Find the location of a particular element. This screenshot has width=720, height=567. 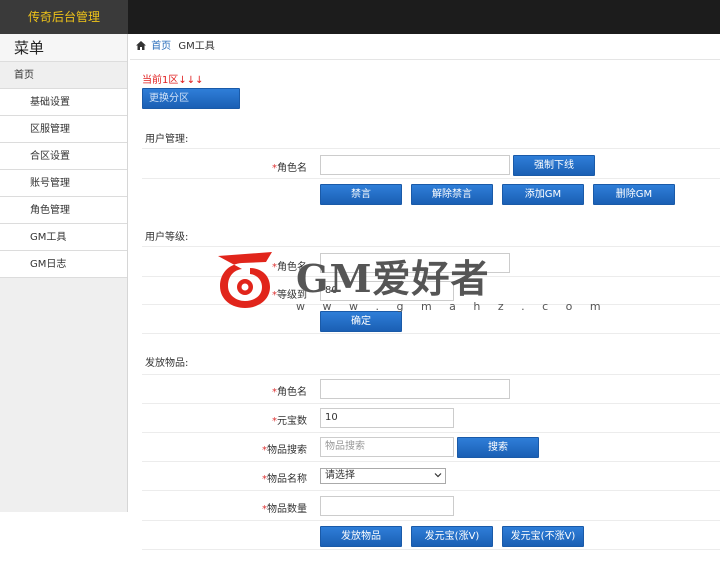

user-level-form: *角色名 *等级到 80 确定 is located at coordinates (431, 290).